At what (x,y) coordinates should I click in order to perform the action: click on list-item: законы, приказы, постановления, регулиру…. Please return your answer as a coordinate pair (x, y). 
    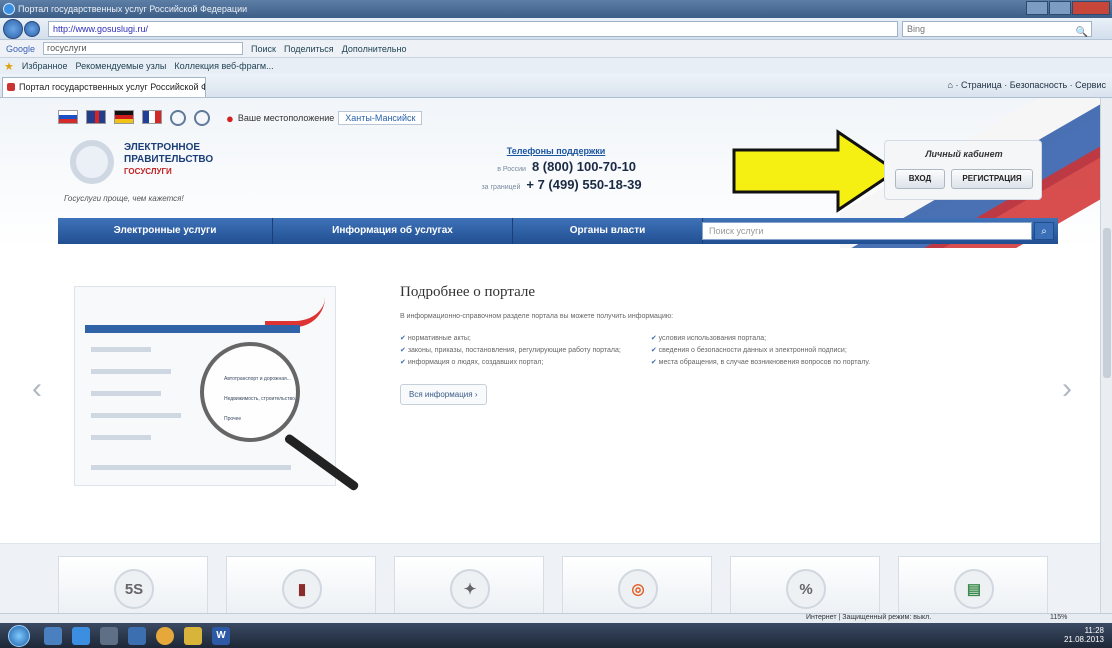
    Looking at the image, I should click on (510, 350).